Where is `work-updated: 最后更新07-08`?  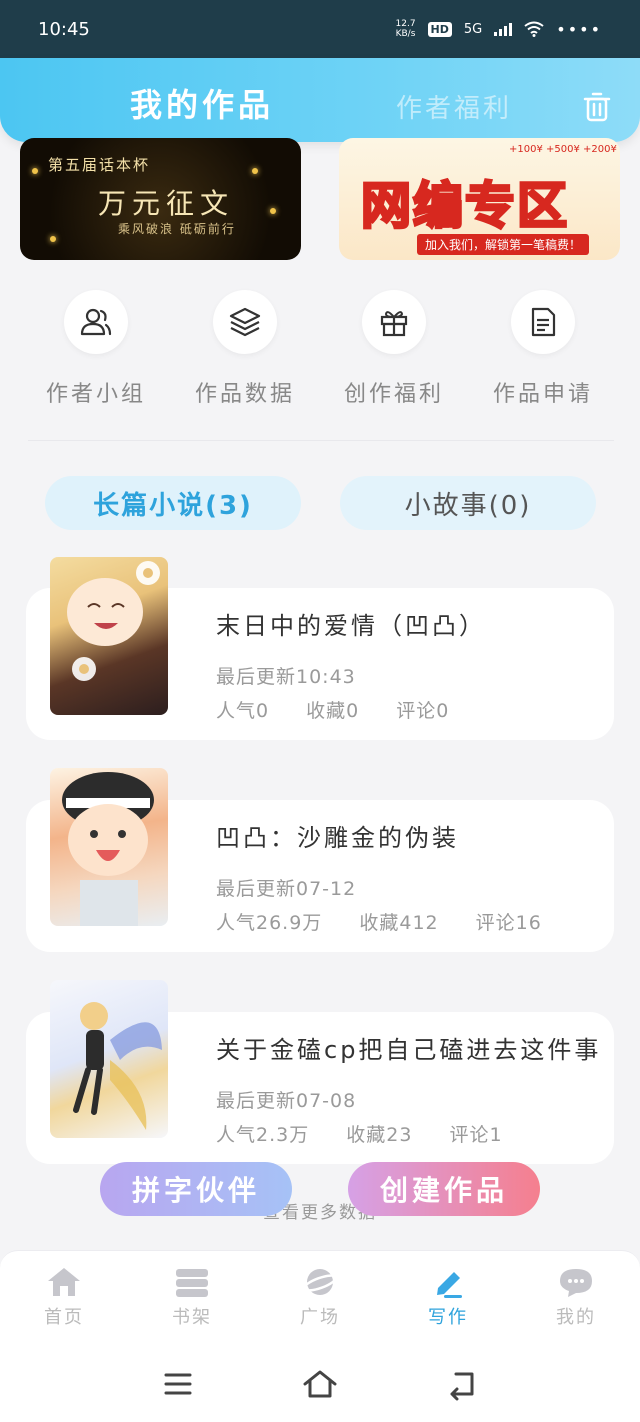
work-updated: 最后更新07-08 is located at coordinates (286, 1101).